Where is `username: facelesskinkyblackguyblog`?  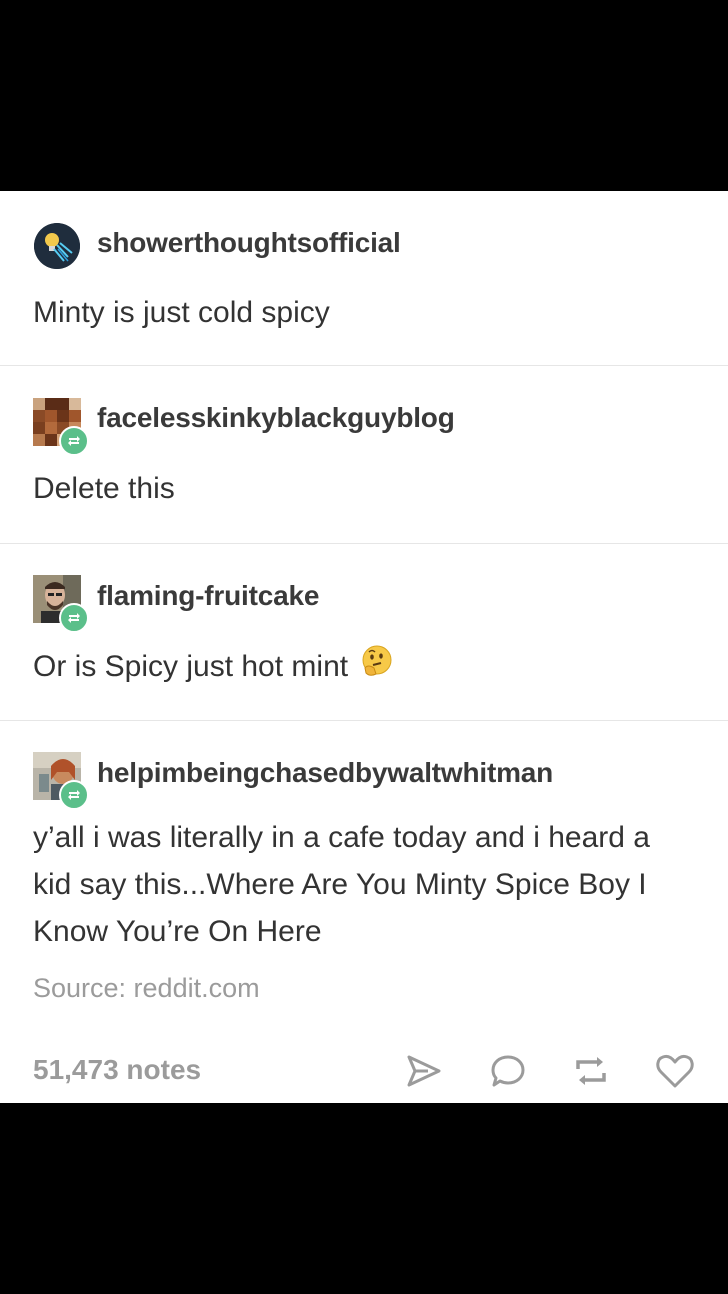
username: facelesskinkyblackguyblog is located at coordinates (276, 418).